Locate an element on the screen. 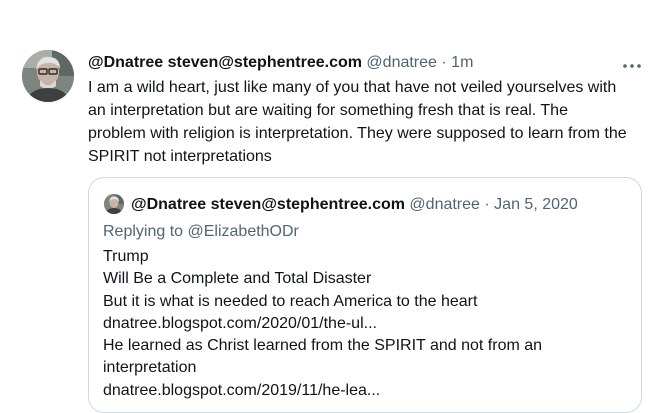 This screenshot has height=413, width=651. quoted-avatar is located at coordinates (114, 204).